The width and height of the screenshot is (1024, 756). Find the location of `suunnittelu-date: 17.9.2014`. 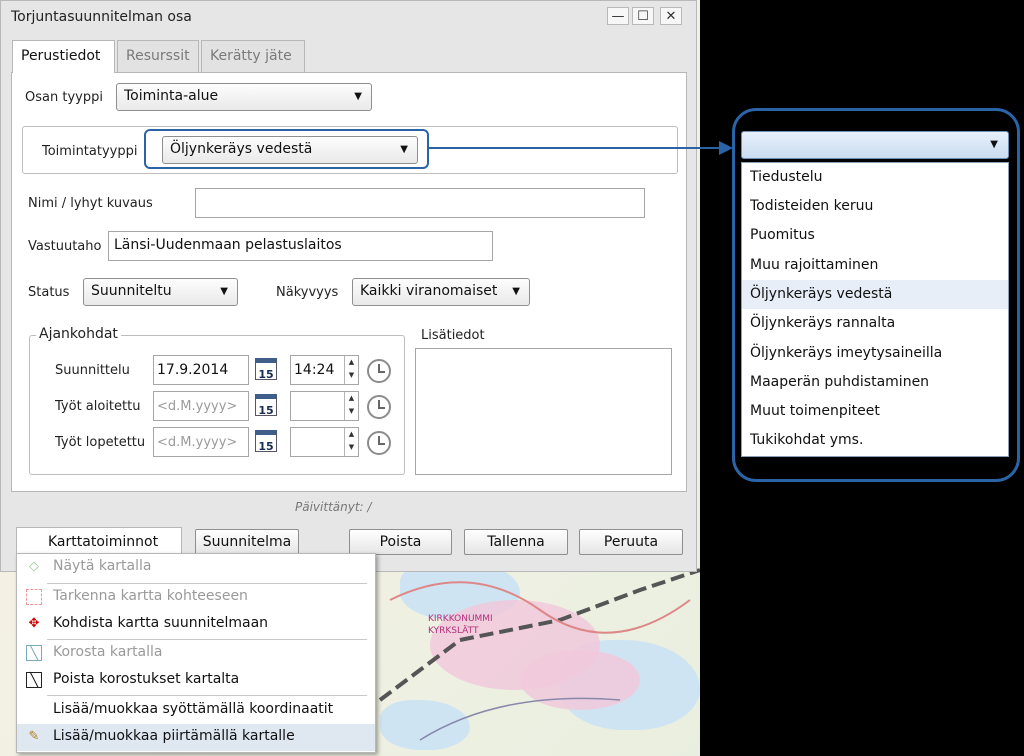

suunnittelu-date: 17.9.2014 is located at coordinates (201, 370).